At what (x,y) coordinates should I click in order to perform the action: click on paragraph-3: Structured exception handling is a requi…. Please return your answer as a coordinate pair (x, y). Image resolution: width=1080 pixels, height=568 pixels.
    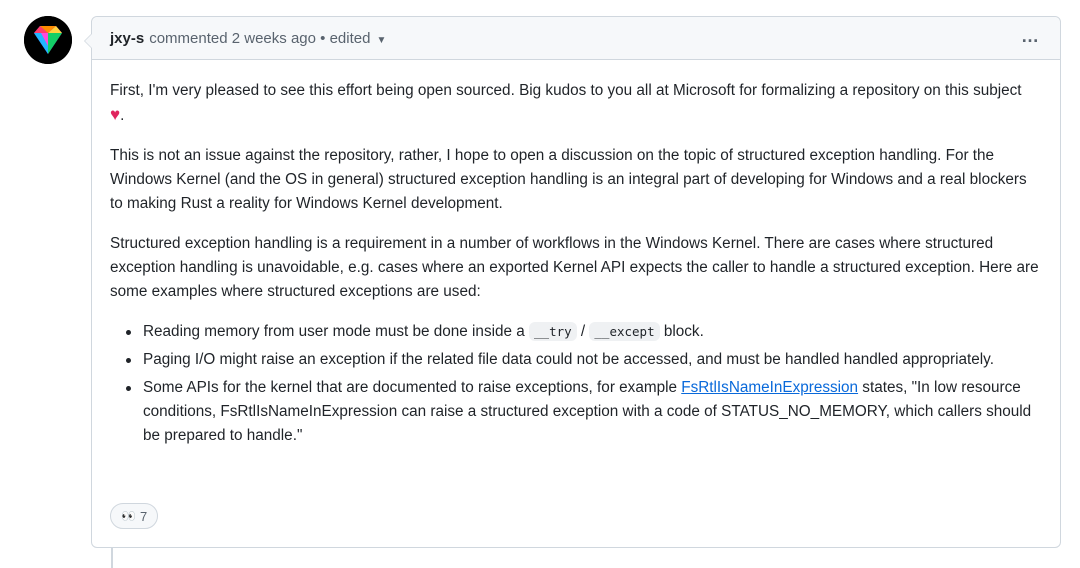
    Looking at the image, I should click on (574, 267).